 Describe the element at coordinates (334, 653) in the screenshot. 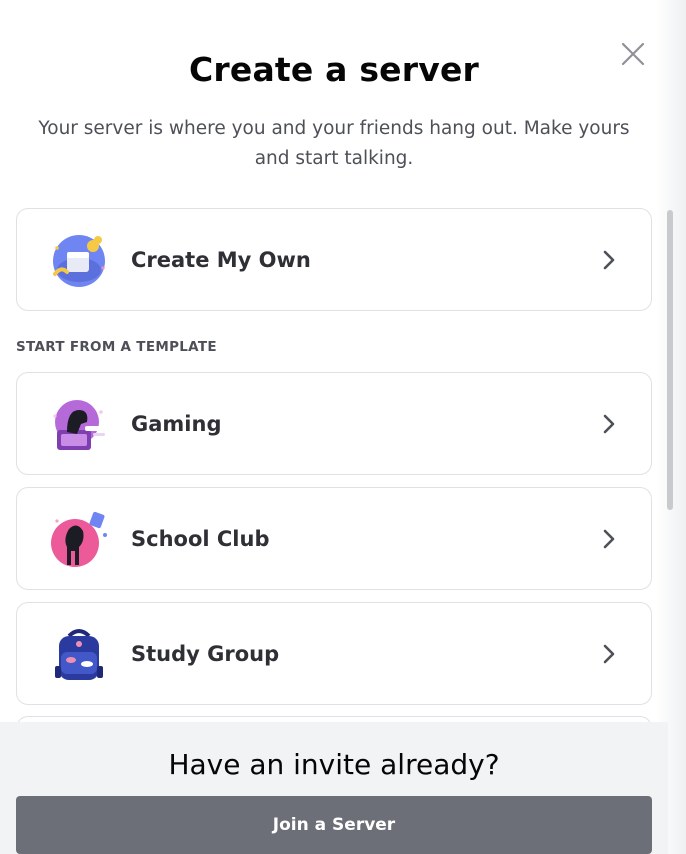

I see `template-option-study-group: Study Group` at that location.